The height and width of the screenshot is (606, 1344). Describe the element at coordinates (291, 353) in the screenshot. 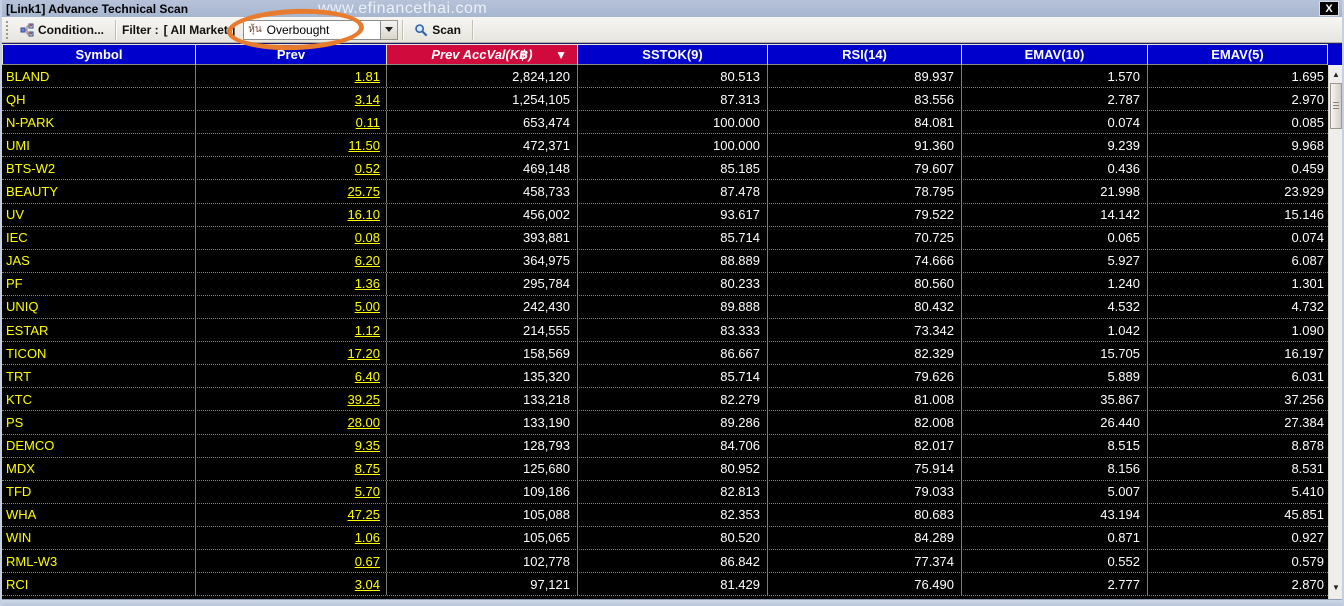

I see `prev-price-link: 17.20` at that location.